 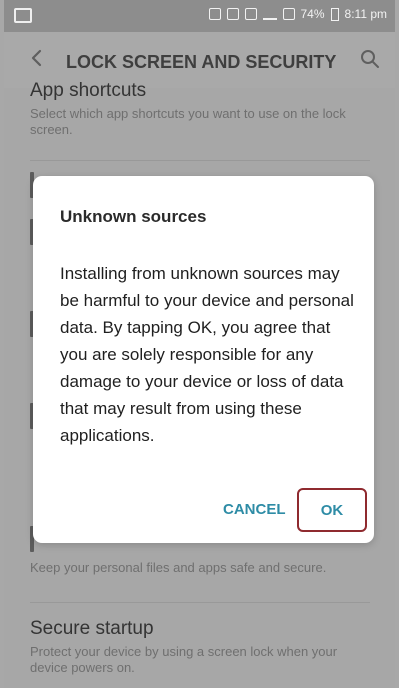 What do you see at coordinates (133, 216) in the screenshot?
I see `dialog-title: Unknown sources` at bounding box center [133, 216].